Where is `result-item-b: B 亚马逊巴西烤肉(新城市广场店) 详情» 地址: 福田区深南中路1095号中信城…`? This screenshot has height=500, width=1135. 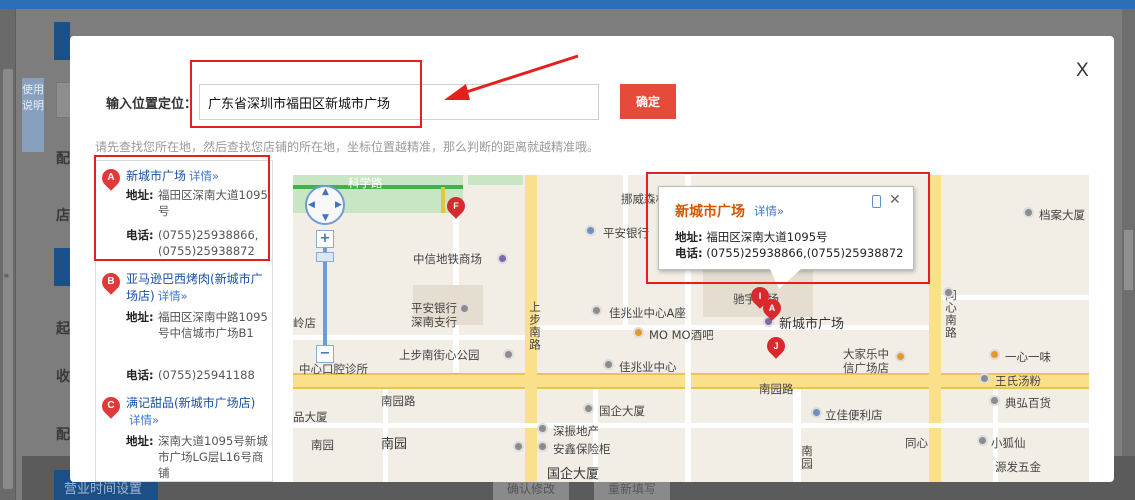
result-item-b: B 亚马逊巴西烤肉(新城市广场店) 详情» 地址: 福田区深南中路1095号中信城… is located at coordinates (184, 329).